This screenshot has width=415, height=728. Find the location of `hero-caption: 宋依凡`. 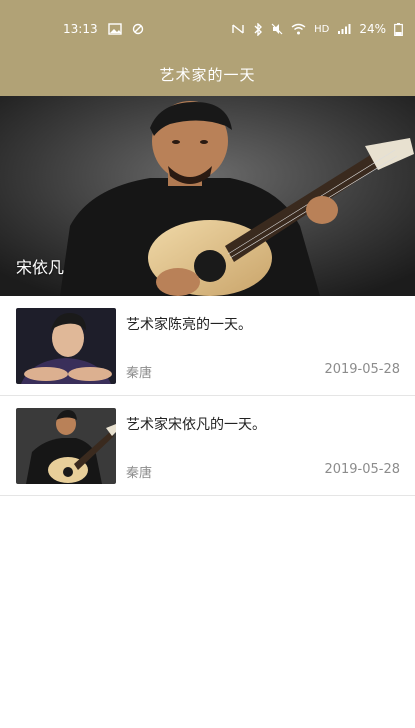

hero-caption: 宋依凡 is located at coordinates (40, 267).